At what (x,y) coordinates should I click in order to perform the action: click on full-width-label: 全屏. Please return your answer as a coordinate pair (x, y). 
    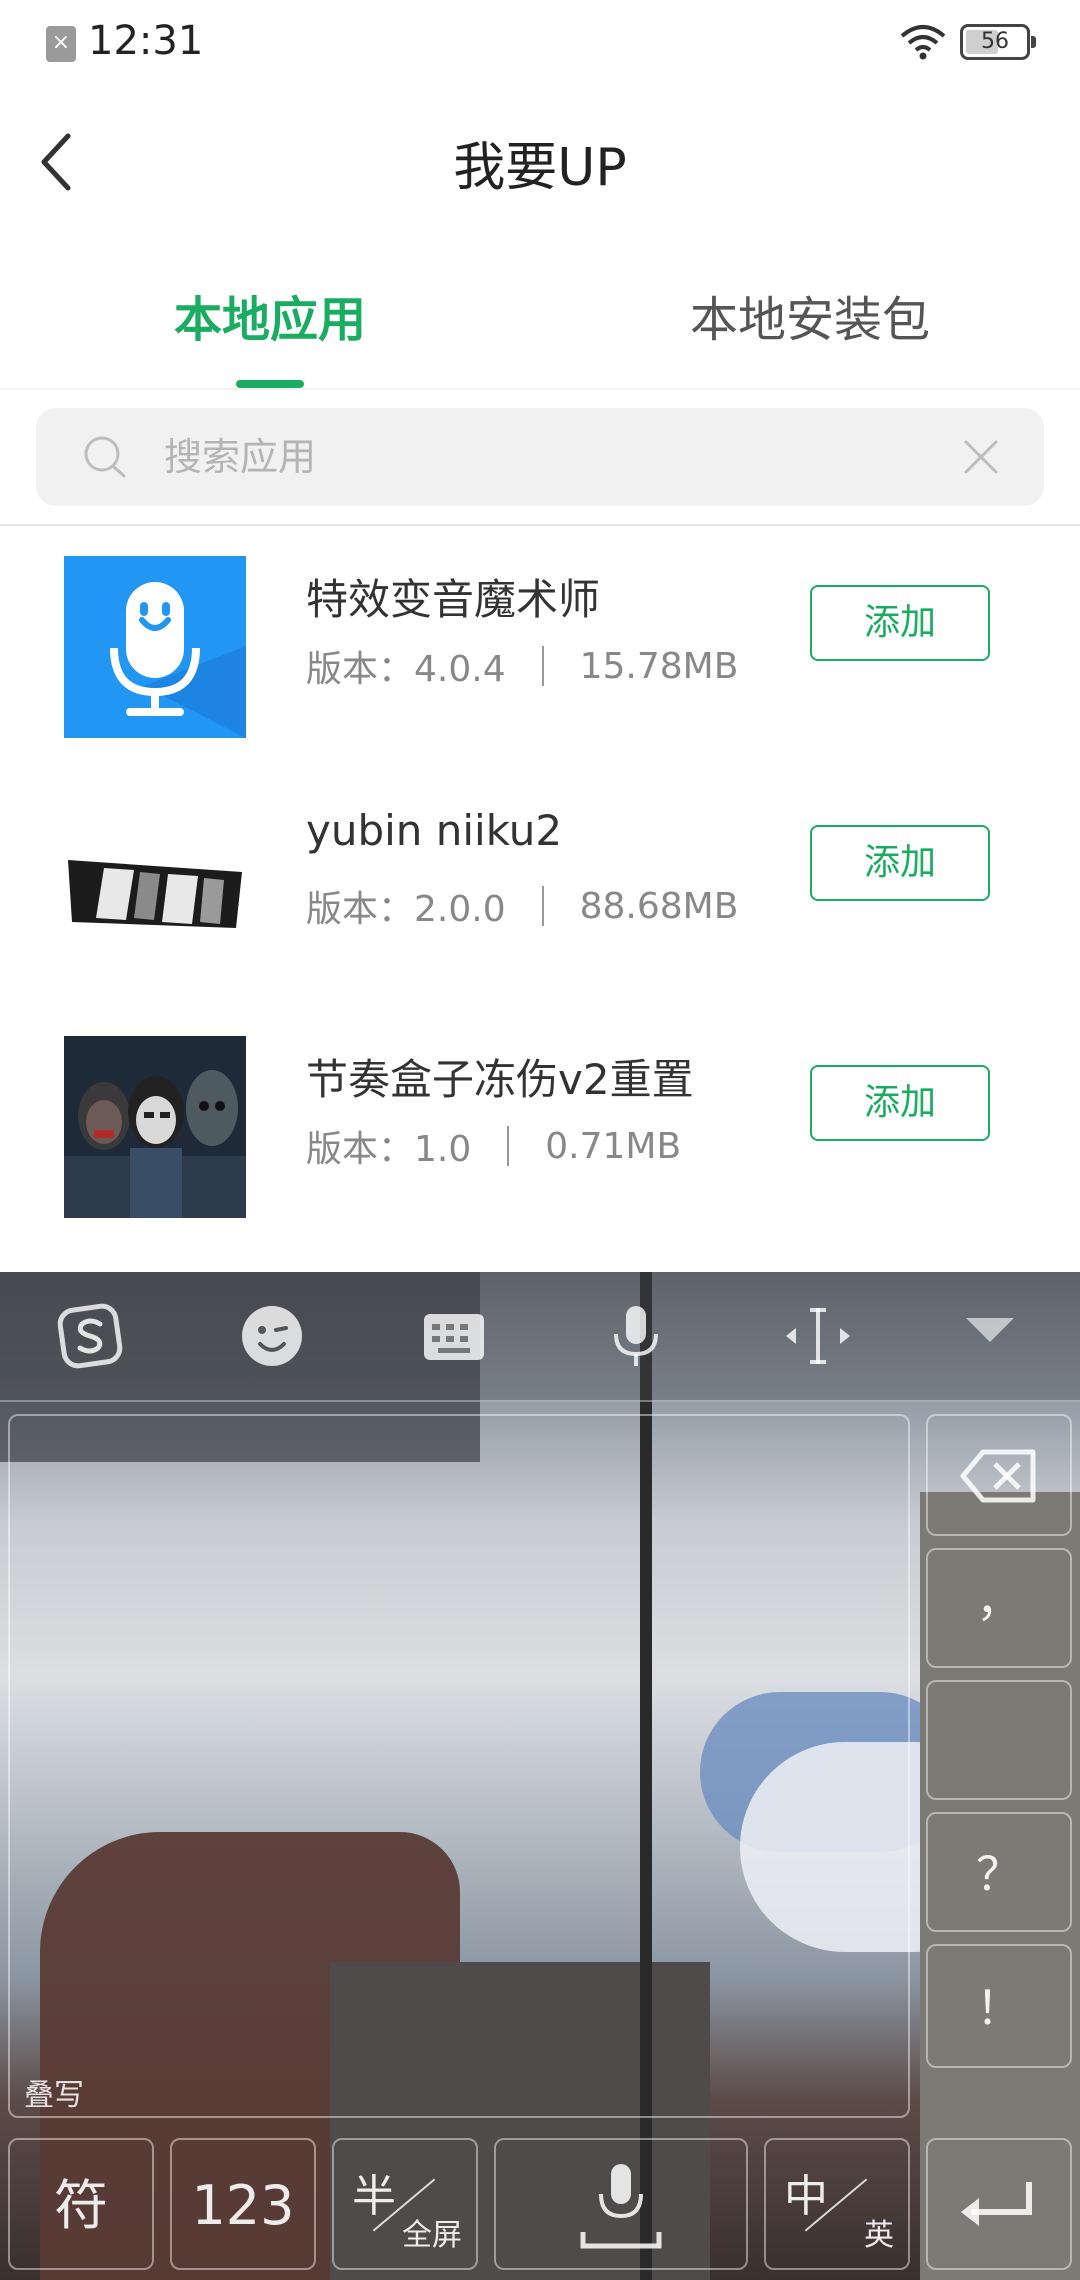
    Looking at the image, I should click on (432, 2235).